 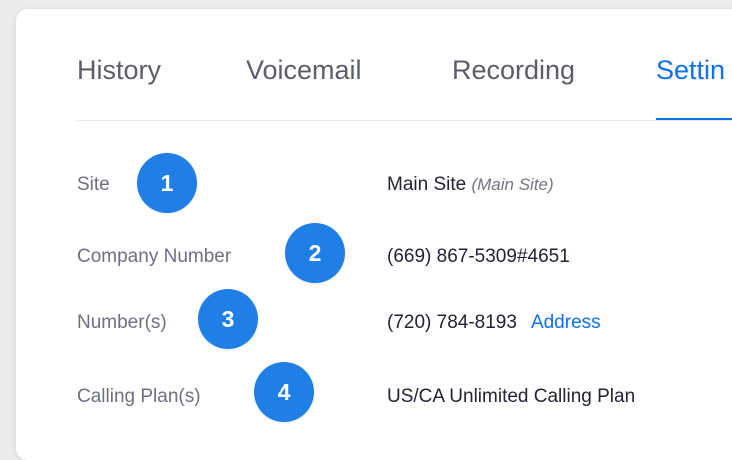 What do you see at coordinates (119, 70) in the screenshot?
I see `tab-history: History` at bounding box center [119, 70].